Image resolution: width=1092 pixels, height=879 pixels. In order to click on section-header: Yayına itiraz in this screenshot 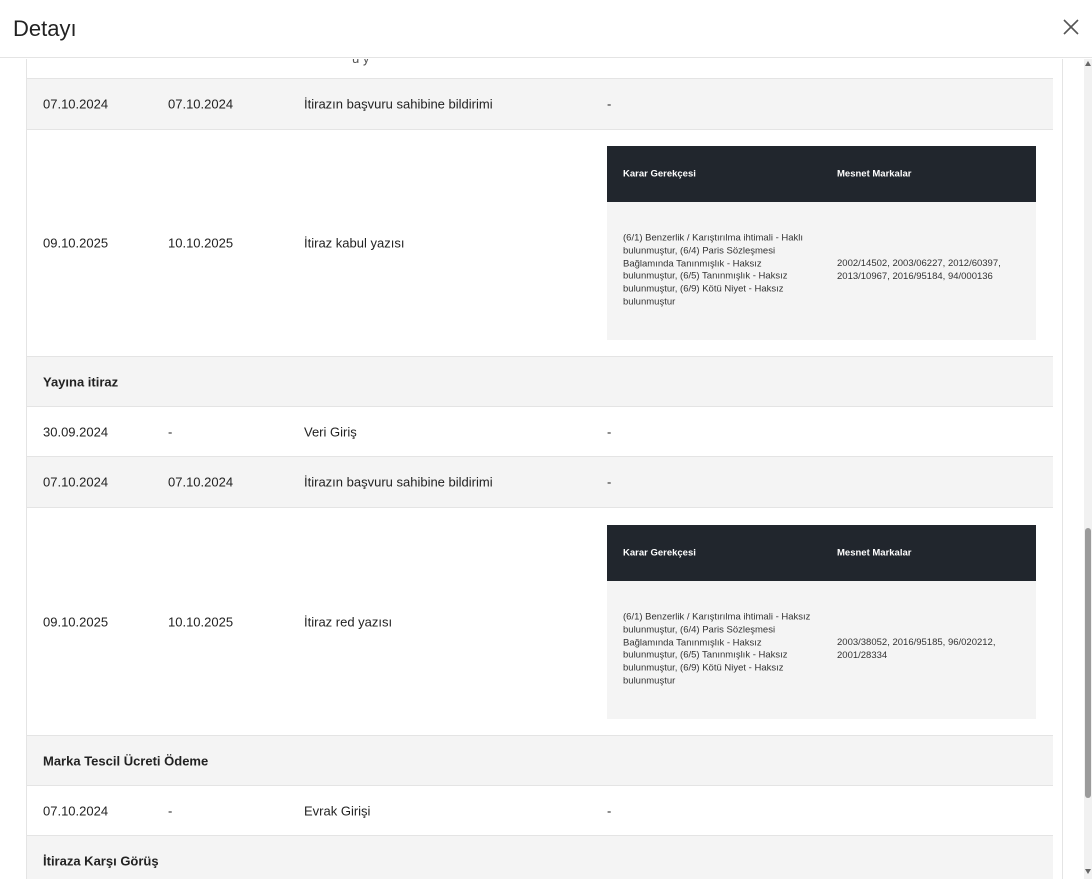, I will do `click(540, 382)`.